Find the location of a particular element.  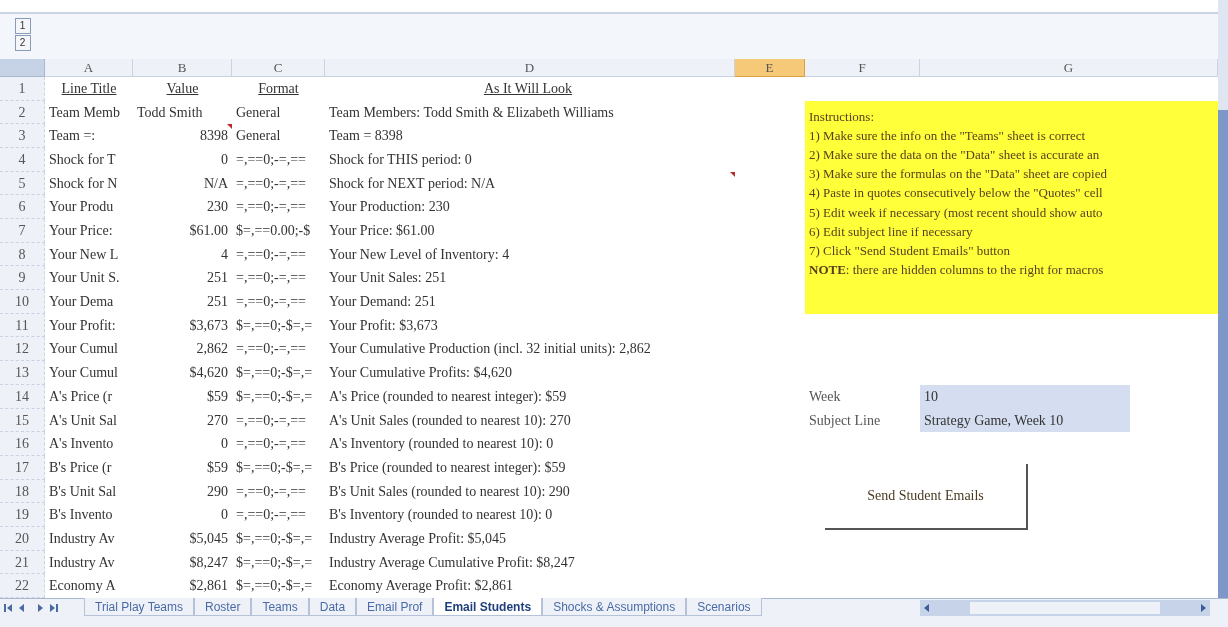

table-cell-text: Team Memb is located at coordinates (84, 112).